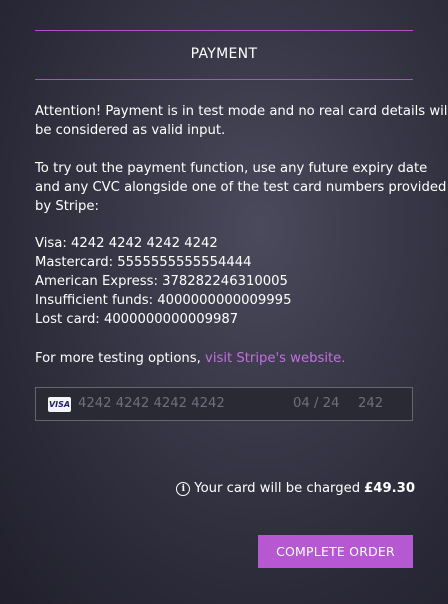 This screenshot has width=448, height=604. I want to click on info-icon: i, so click(183, 488).